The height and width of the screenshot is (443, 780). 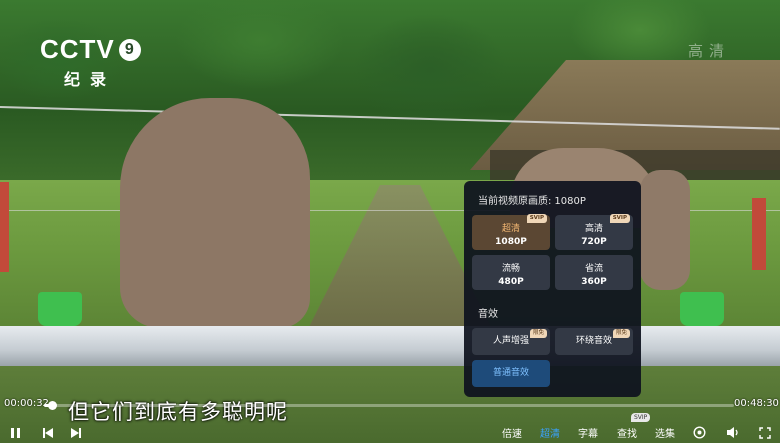 I want to click on audio-option-normal: 普通音效, so click(x=511, y=373).